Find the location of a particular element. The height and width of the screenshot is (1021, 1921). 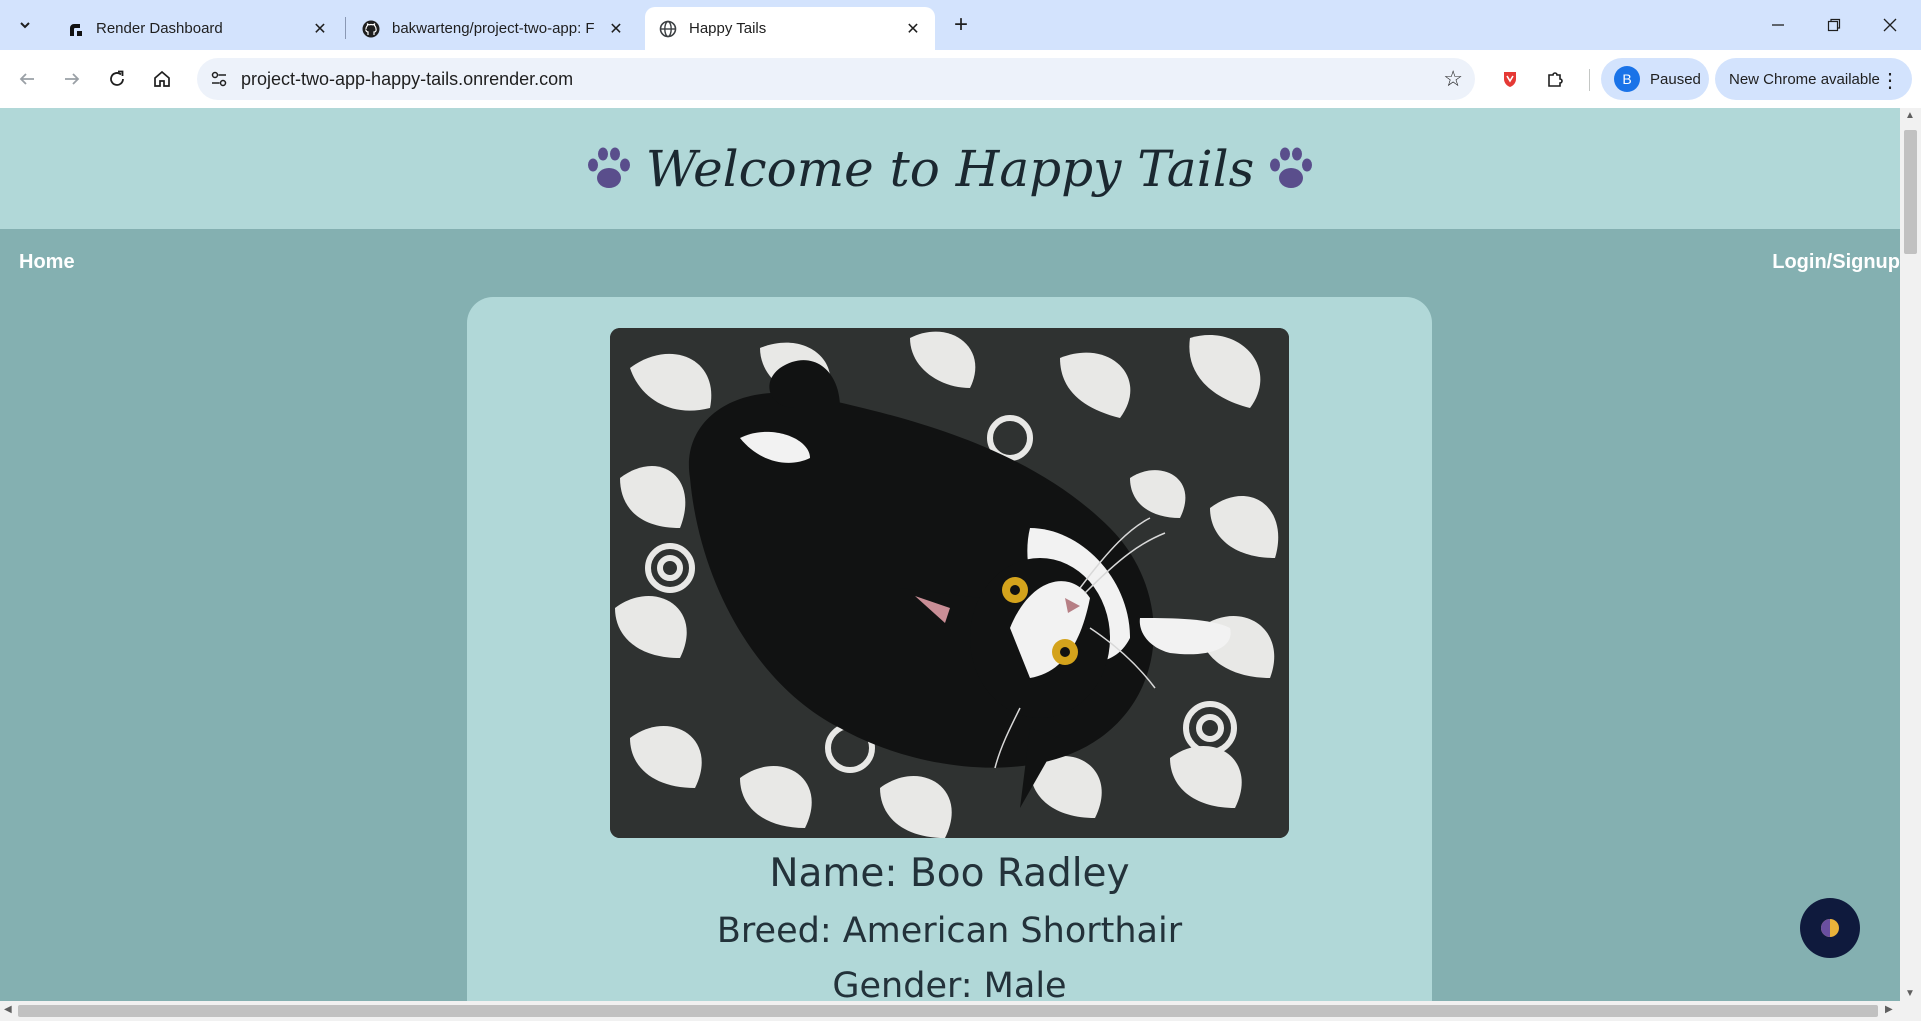

tab-title: Happy Tails is located at coordinates (728, 28).